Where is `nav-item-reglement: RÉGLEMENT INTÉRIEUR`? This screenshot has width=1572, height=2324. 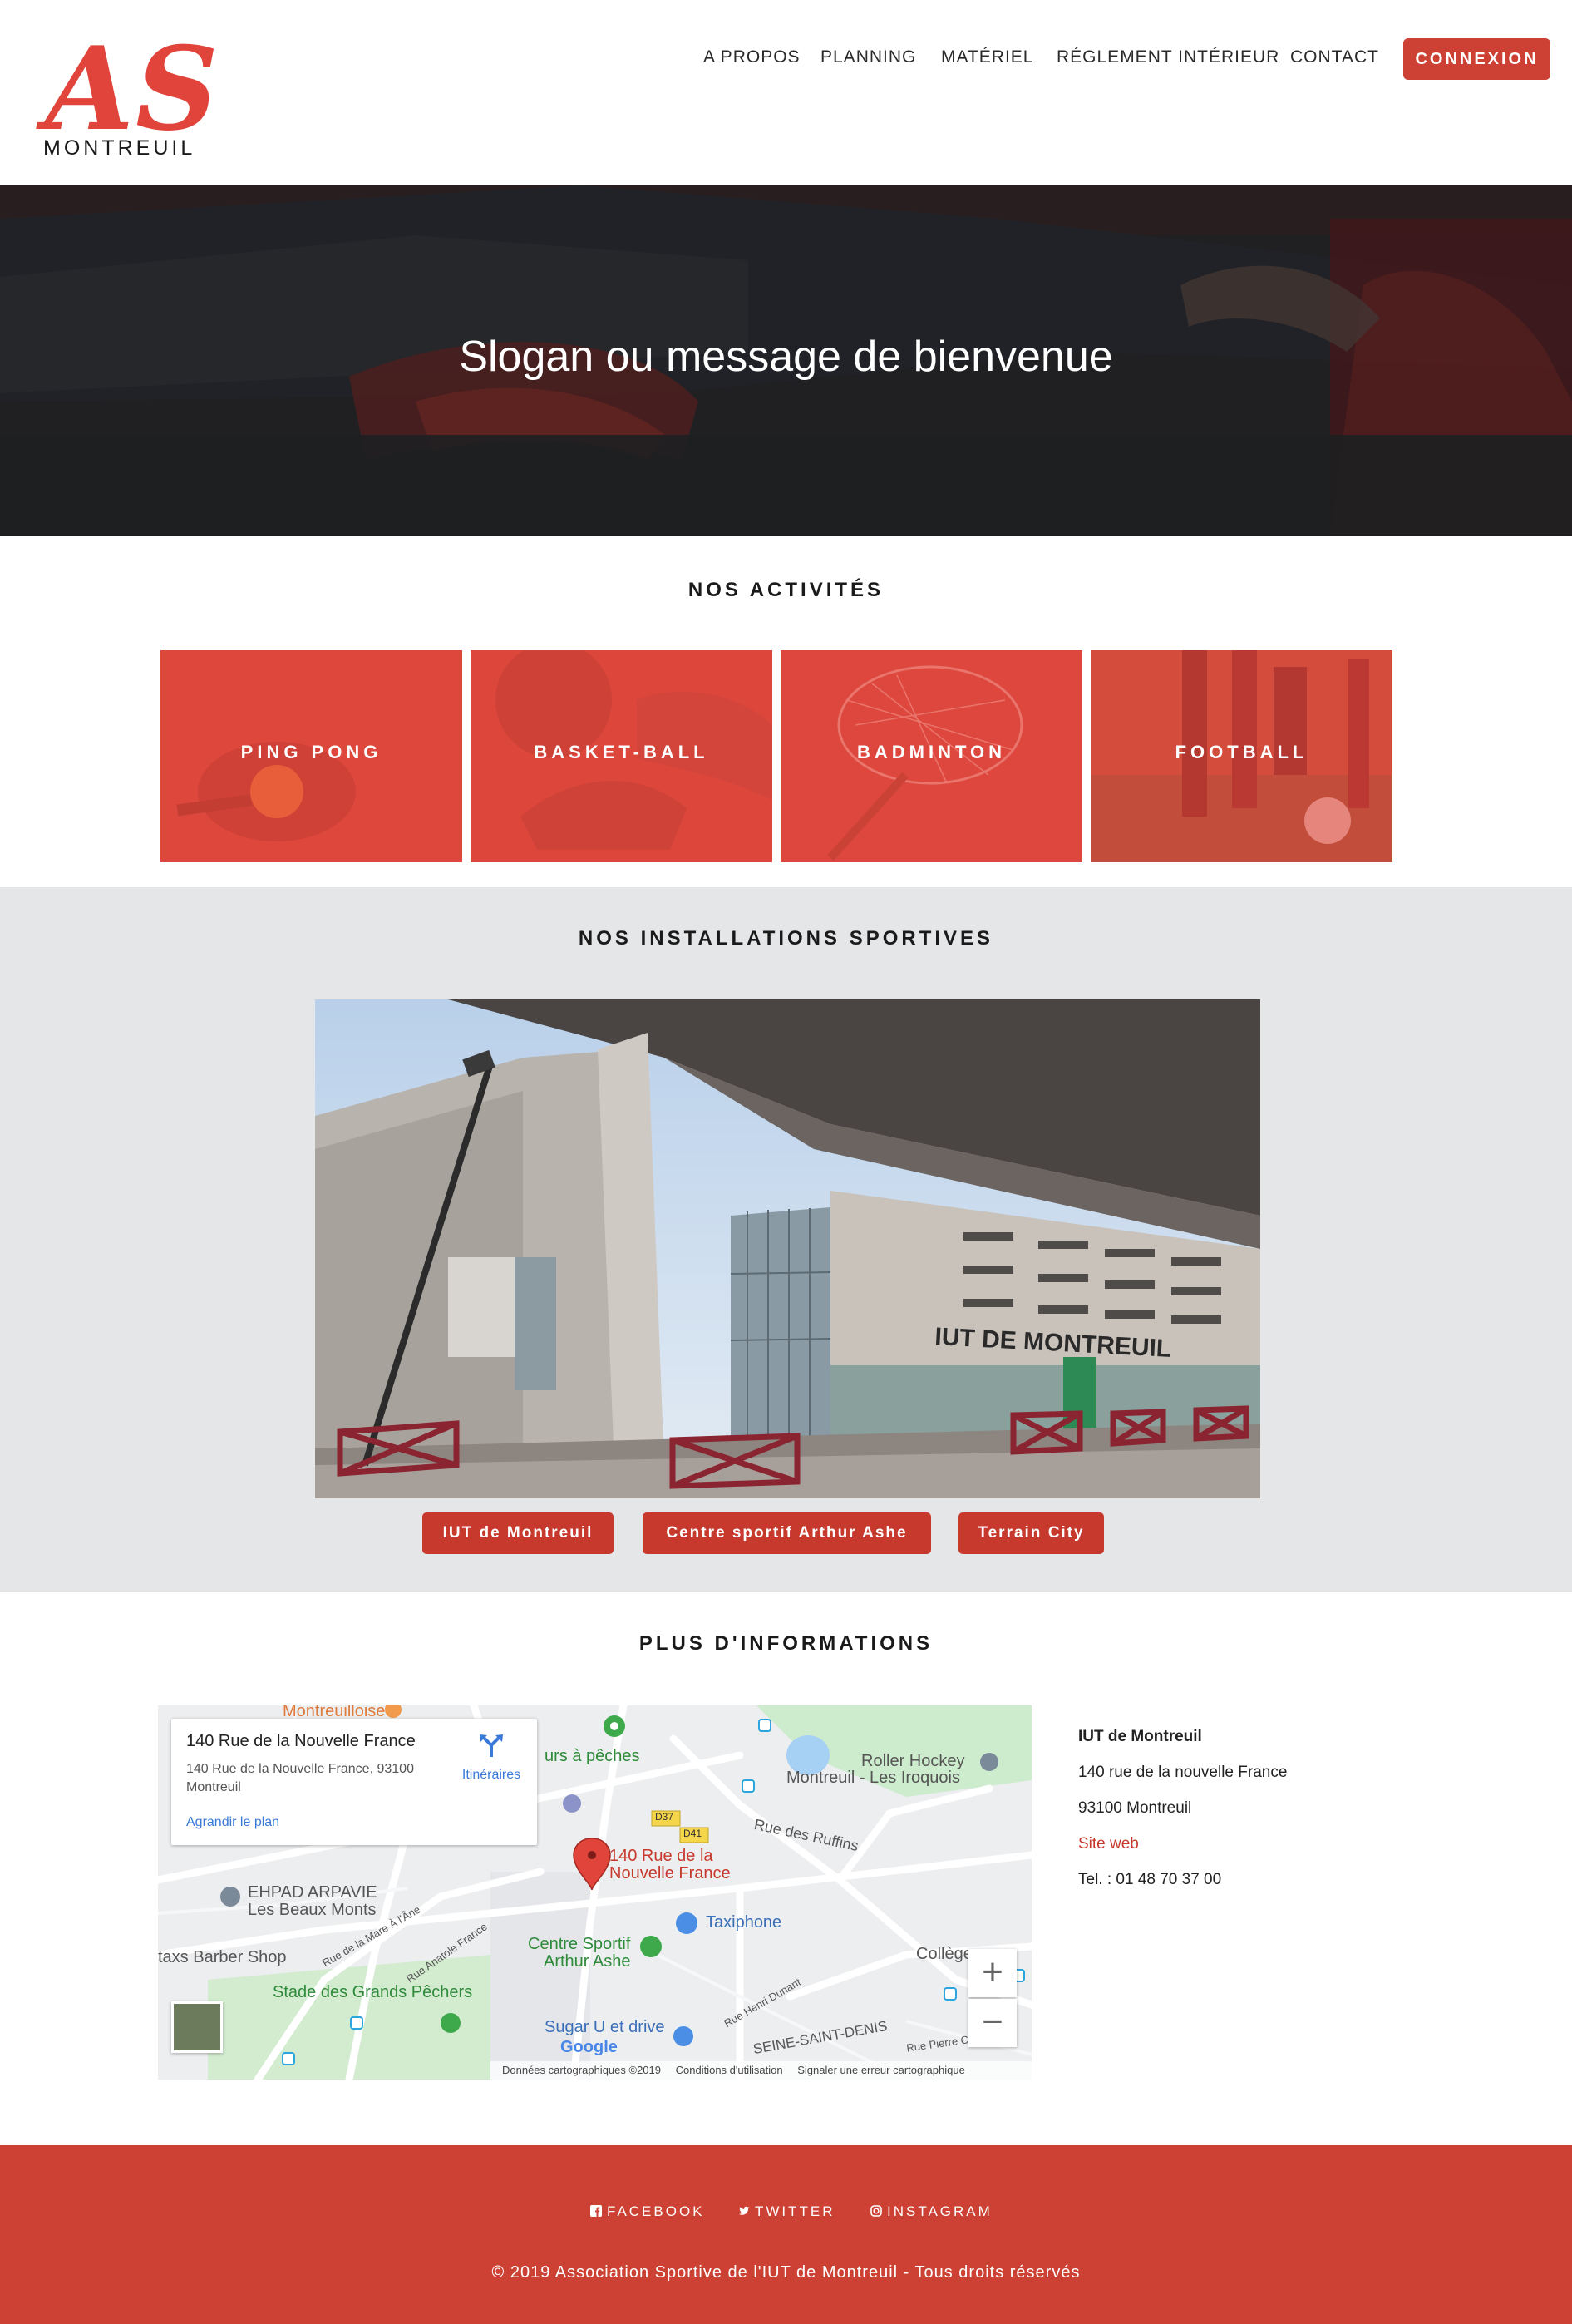
nav-item-reglement: RÉGLEMENT INTÉRIEUR is located at coordinates (1168, 57).